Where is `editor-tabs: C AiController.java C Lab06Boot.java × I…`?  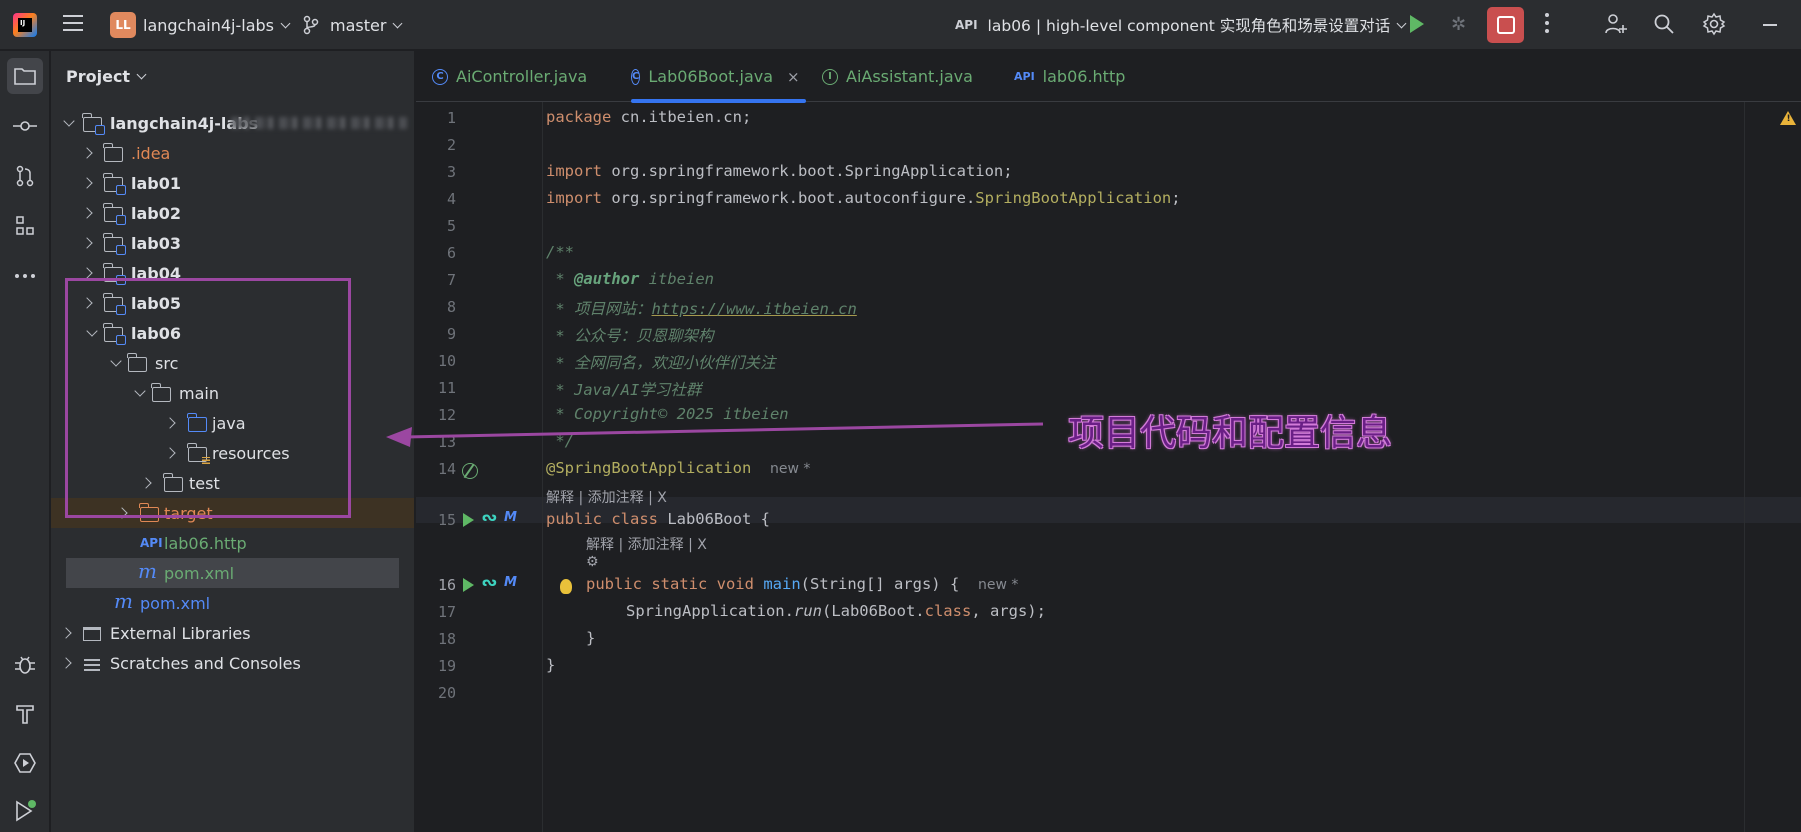 editor-tabs: C AiController.java C Lab06Boot.java × I… is located at coordinates (1108, 77).